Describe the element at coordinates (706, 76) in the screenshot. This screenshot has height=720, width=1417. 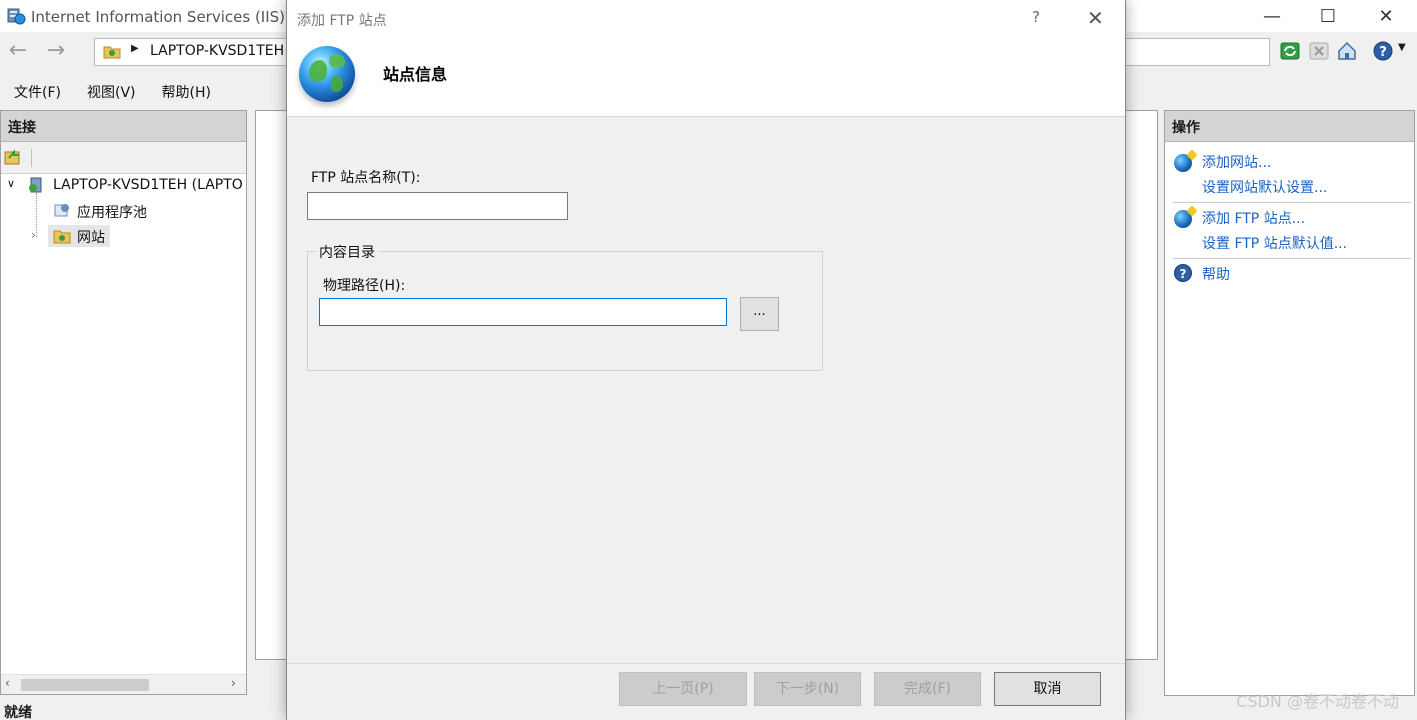
I see `dialog-header: 站点信息` at that location.